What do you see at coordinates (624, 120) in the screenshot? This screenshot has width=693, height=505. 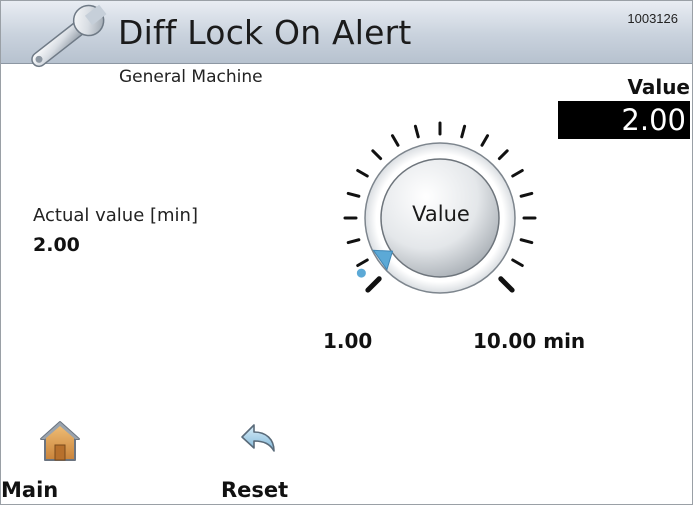 I see `value-display: 2.00` at bounding box center [624, 120].